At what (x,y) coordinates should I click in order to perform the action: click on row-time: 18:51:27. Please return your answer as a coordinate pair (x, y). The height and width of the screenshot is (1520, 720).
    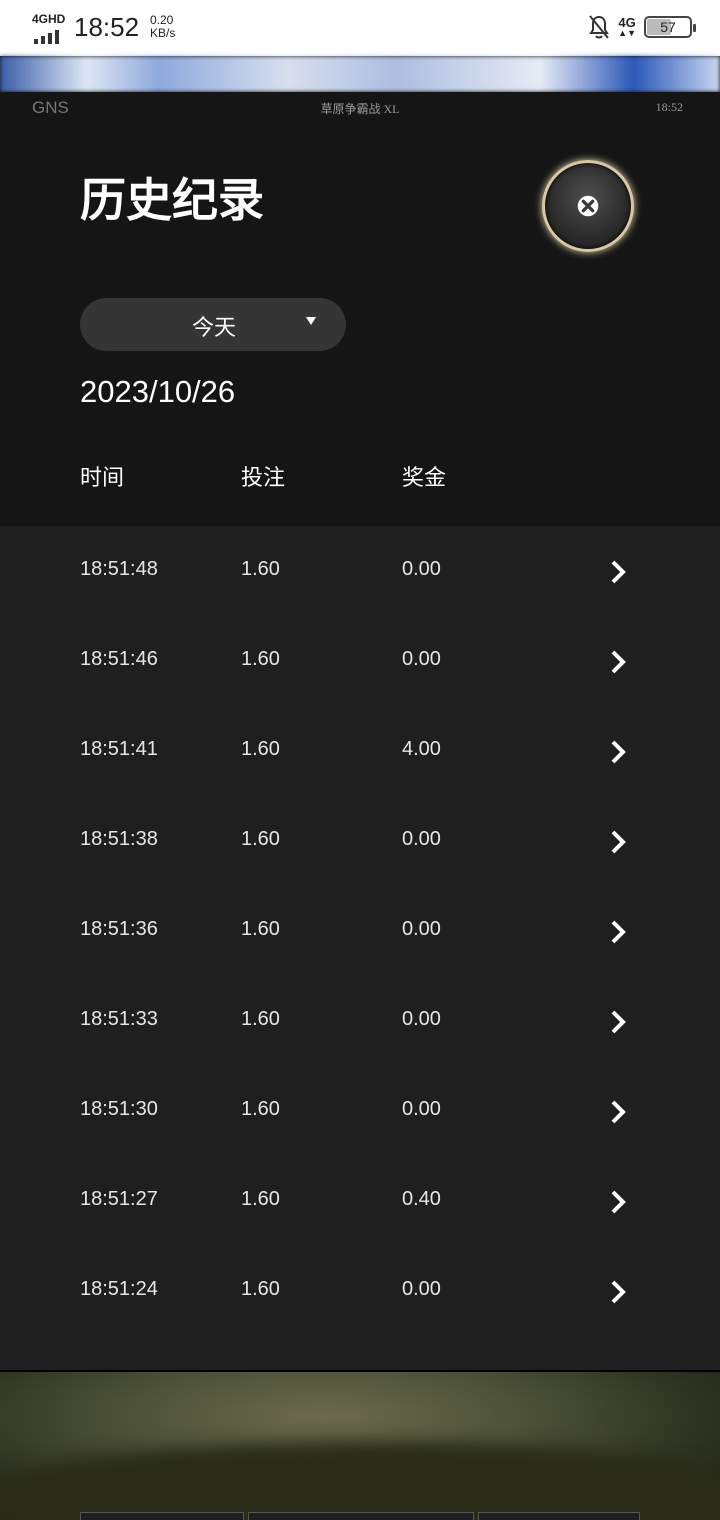
    Looking at the image, I should click on (119, 1199).